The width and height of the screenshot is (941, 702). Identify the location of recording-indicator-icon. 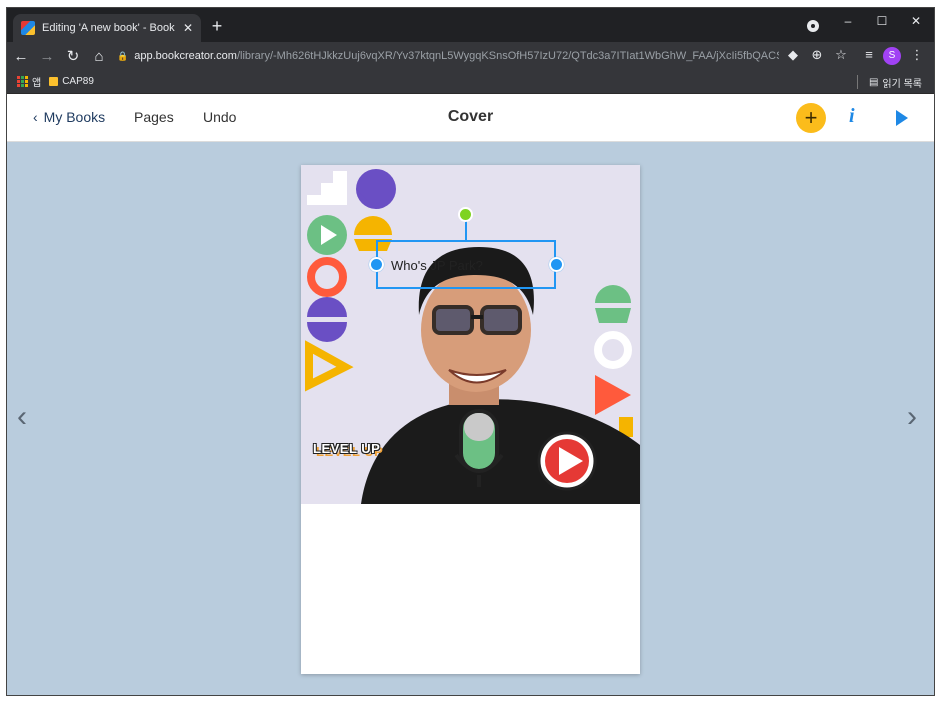
(813, 26).